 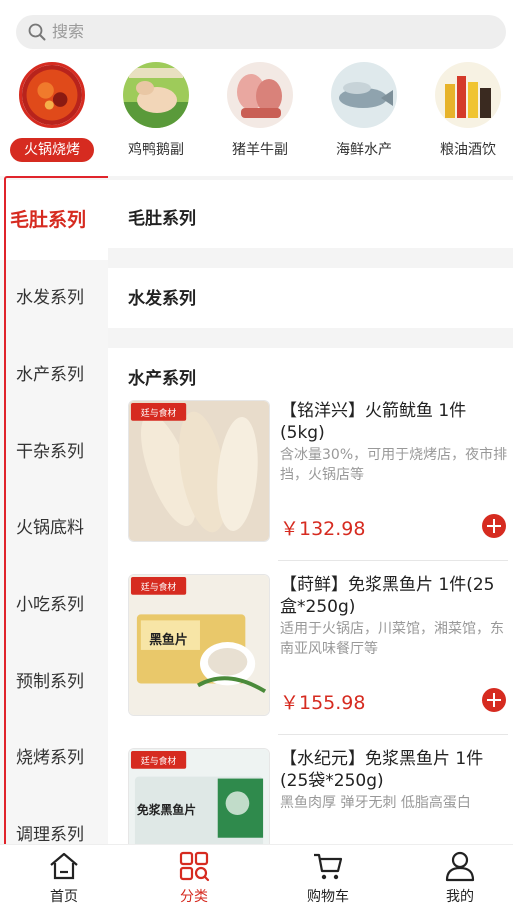 I want to click on sidebar-item-shuifa: 水发系列, so click(x=54, y=298).